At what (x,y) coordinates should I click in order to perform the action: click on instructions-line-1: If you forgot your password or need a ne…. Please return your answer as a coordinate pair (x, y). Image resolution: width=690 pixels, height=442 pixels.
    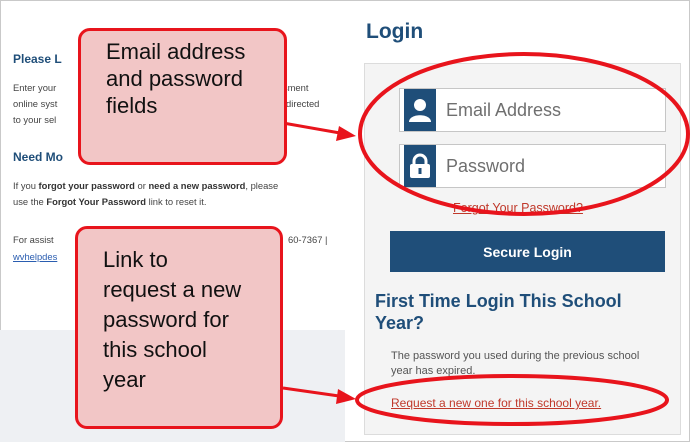
    Looking at the image, I should click on (146, 185).